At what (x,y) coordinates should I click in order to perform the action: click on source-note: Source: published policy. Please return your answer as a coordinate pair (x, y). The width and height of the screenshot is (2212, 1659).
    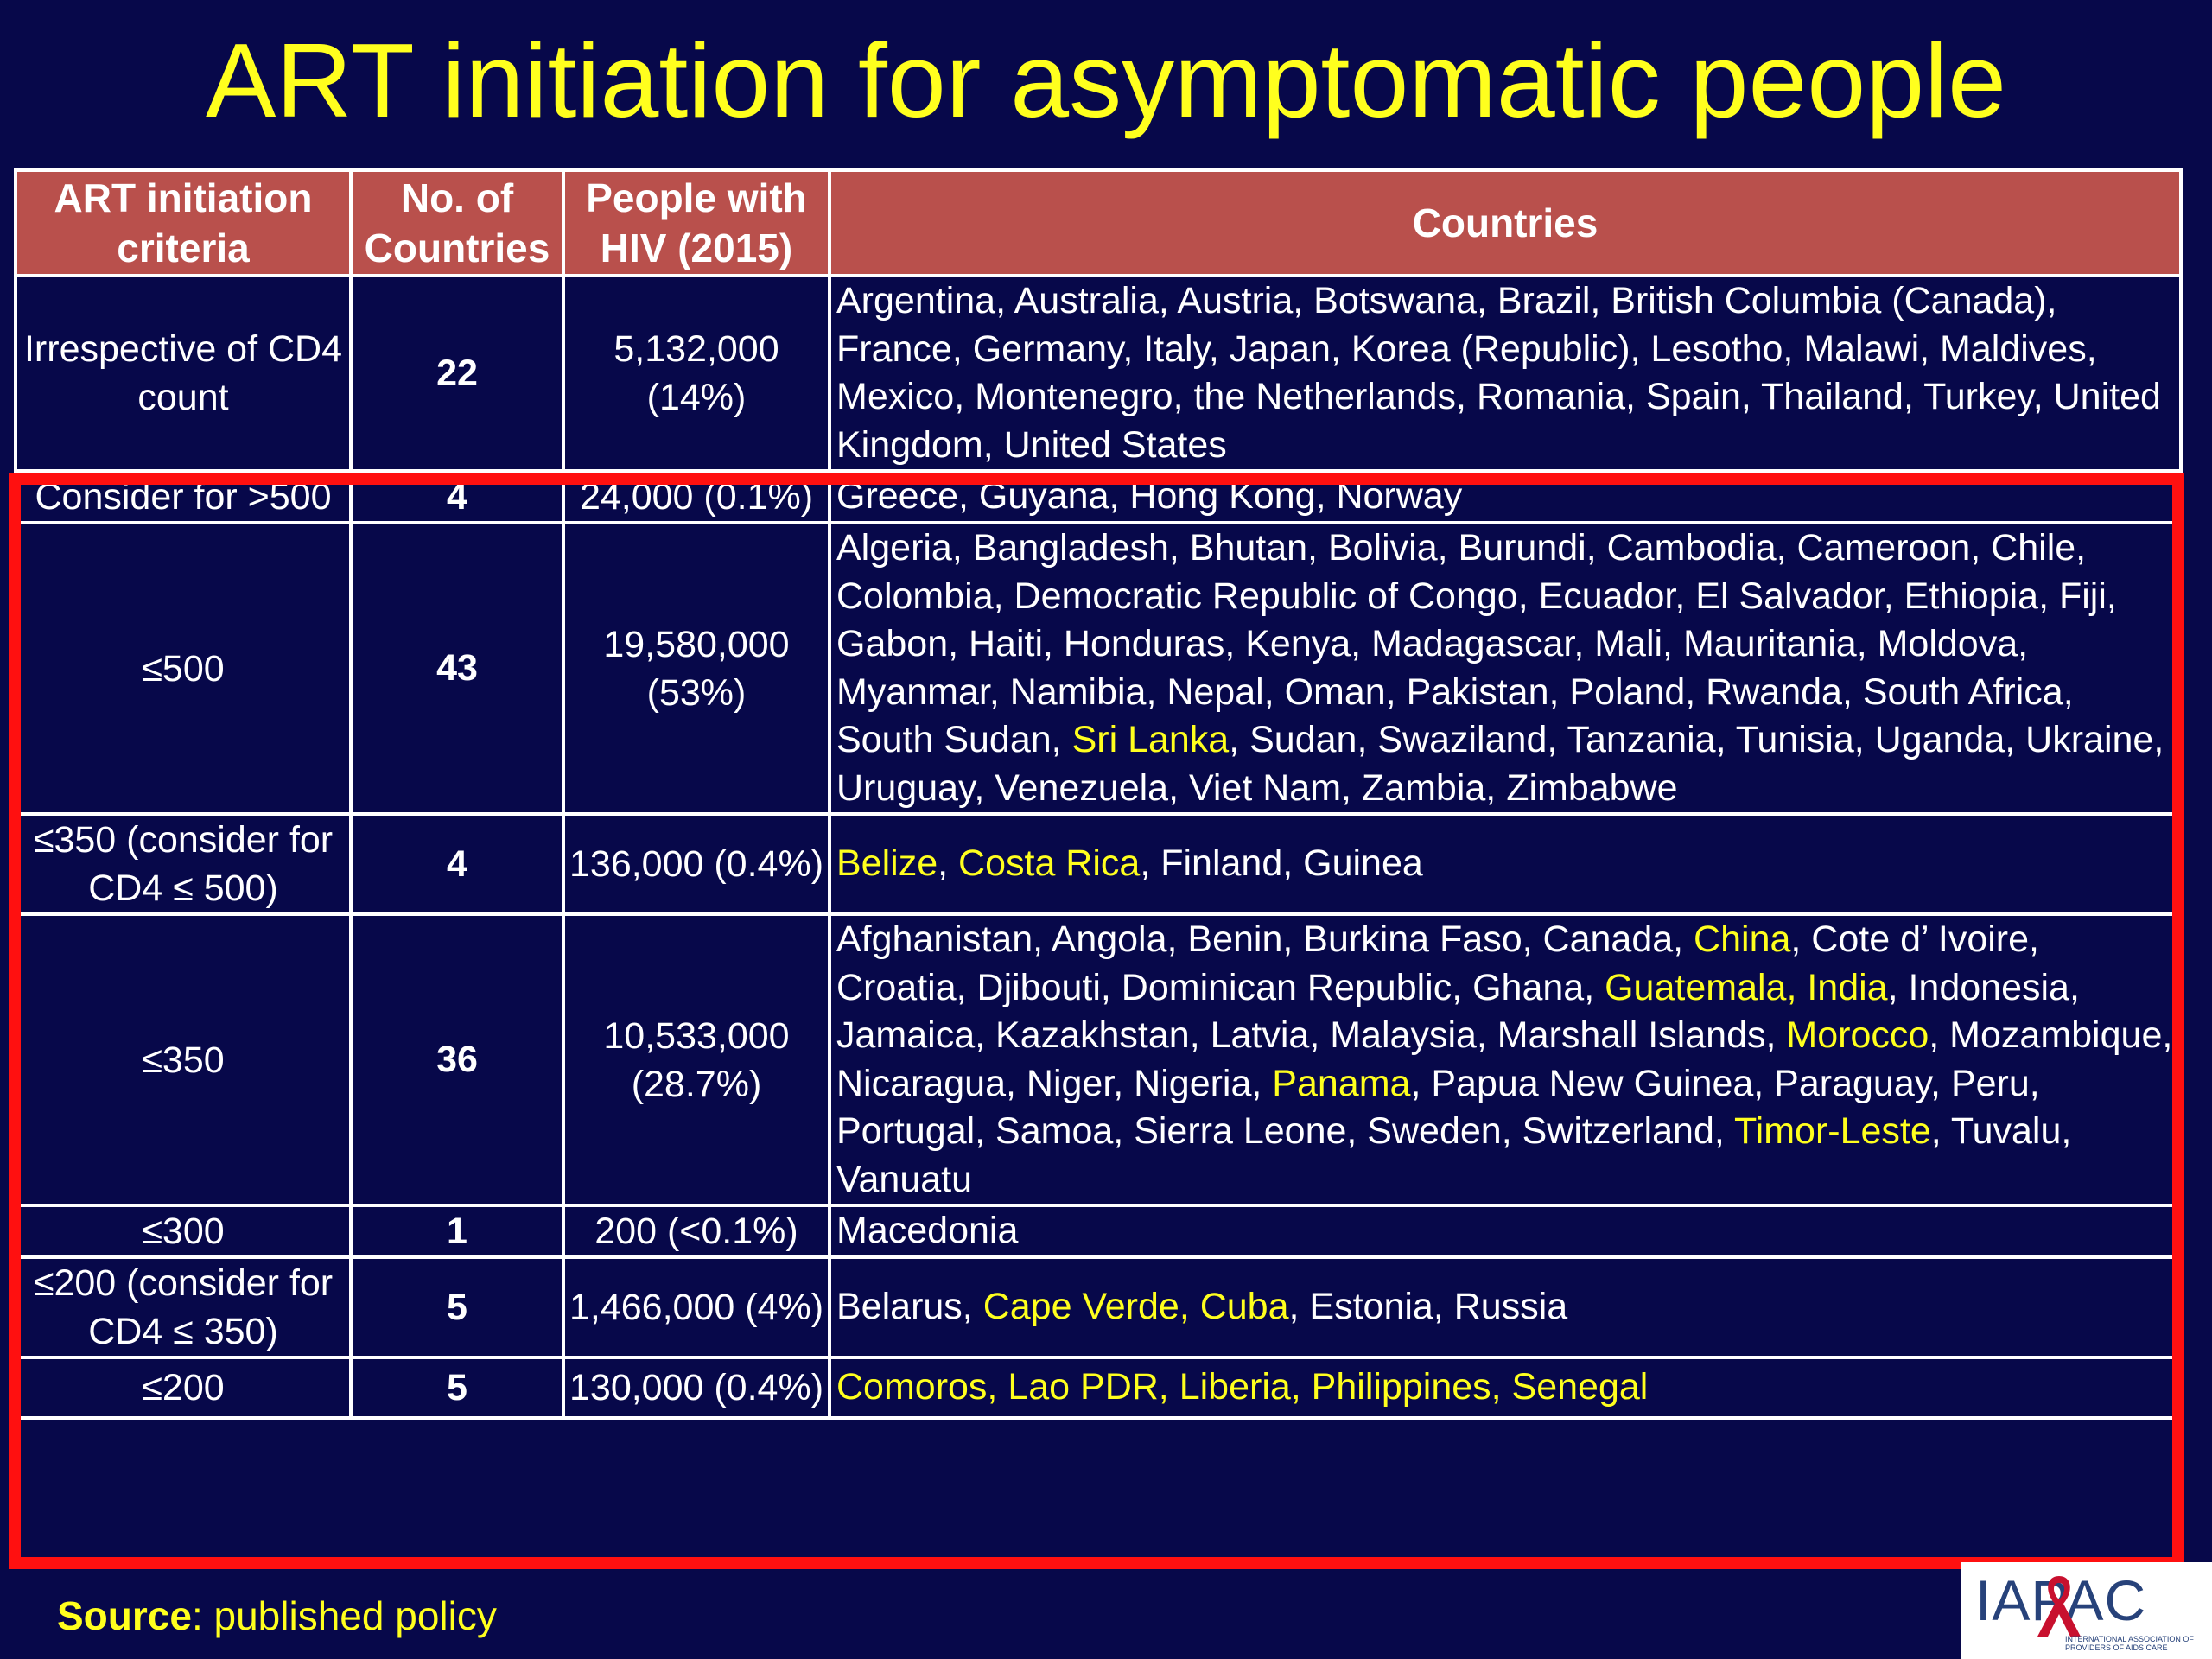
    Looking at the image, I should click on (277, 1615).